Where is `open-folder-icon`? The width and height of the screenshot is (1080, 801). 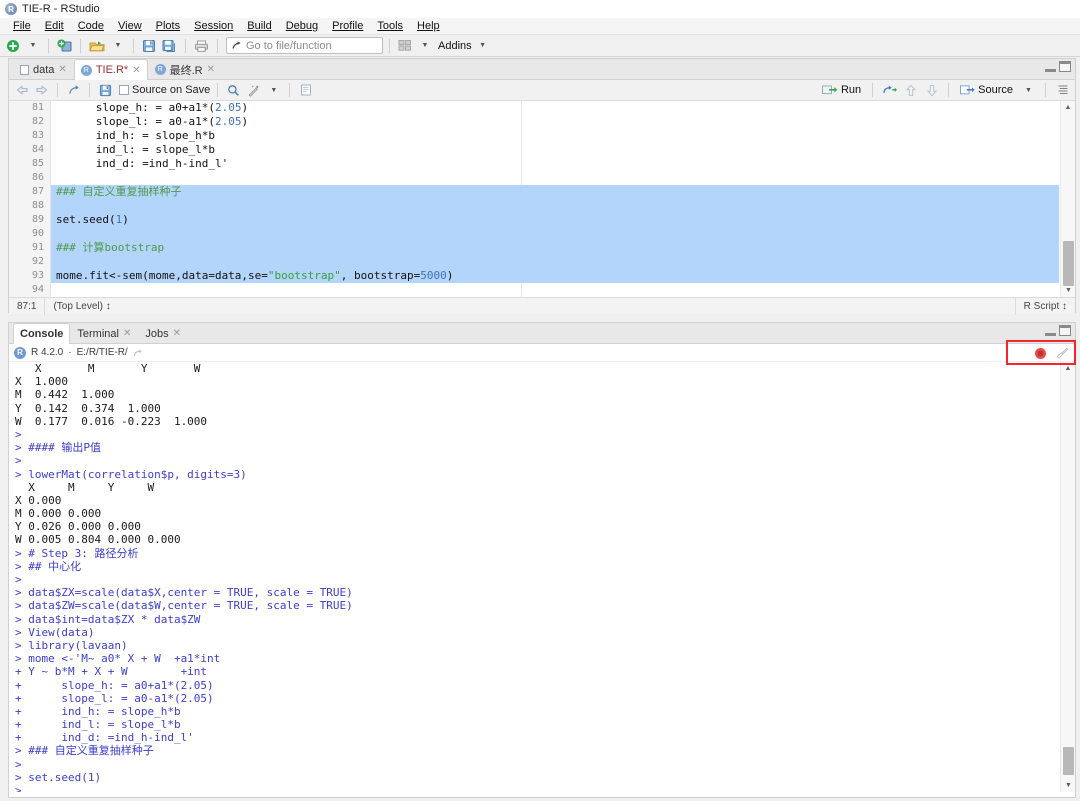
open-folder-icon is located at coordinates (97, 46).